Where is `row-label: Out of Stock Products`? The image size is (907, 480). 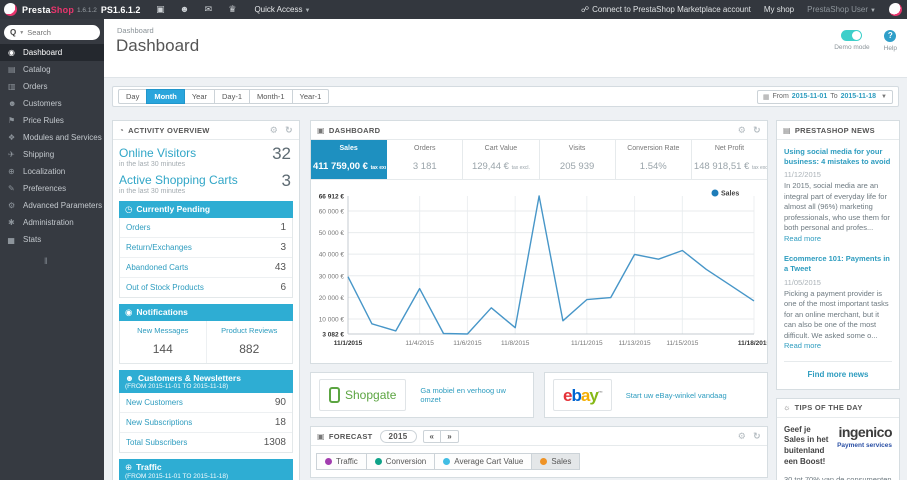 row-label: Out of Stock Products is located at coordinates (165, 287).